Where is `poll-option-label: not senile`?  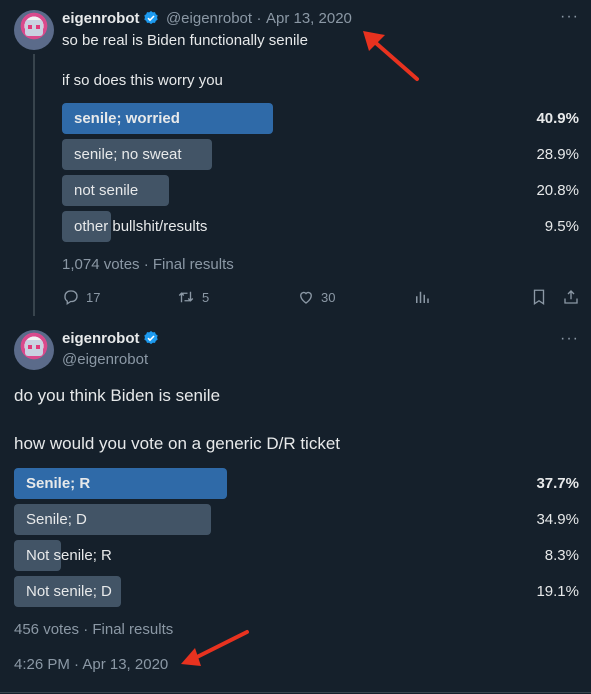
poll-option-label: not senile is located at coordinates (106, 190).